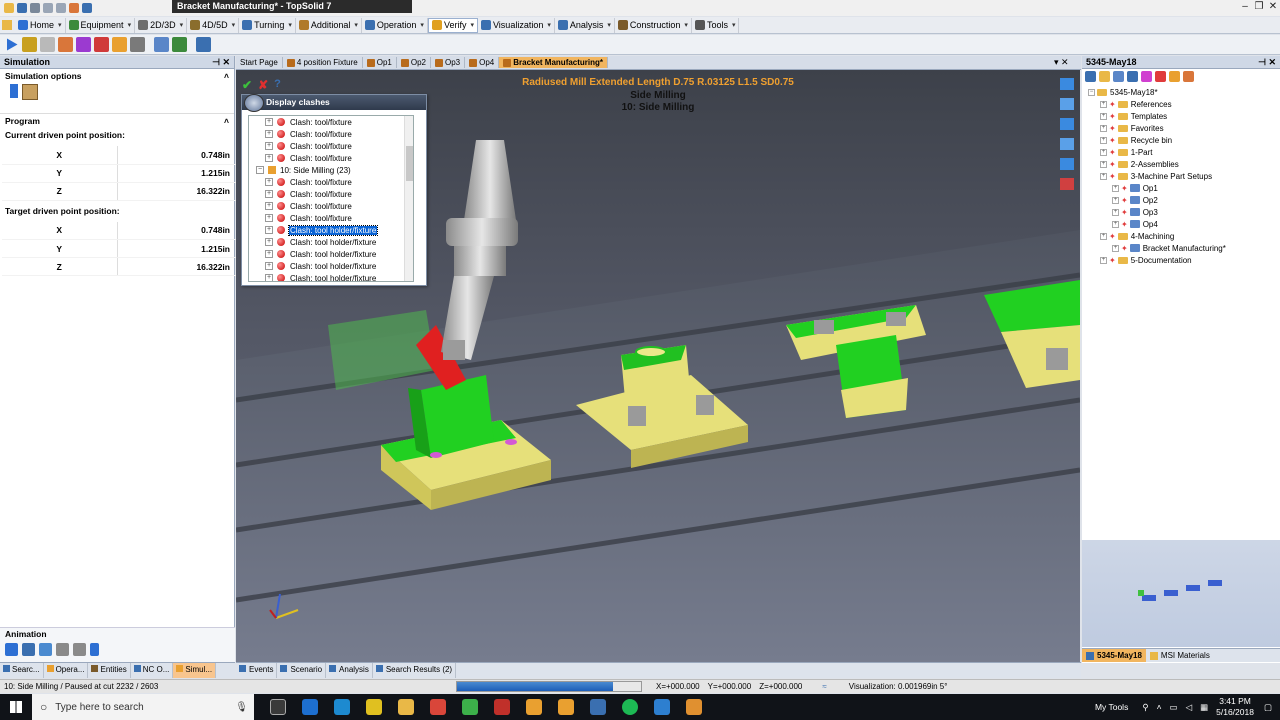 The width and height of the screenshot is (1280, 720). What do you see at coordinates (342, 707) in the screenshot?
I see `edge-icon` at bounding box center [342, 707].